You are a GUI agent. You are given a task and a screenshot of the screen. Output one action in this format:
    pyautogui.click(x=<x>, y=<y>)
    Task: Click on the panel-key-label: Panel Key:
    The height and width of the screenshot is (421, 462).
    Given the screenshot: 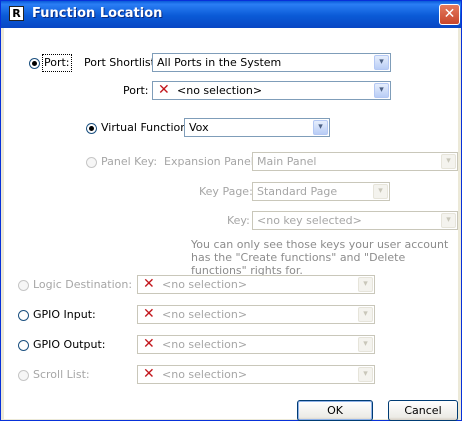 What is the action you would take?
    pyautogui.click(x=129, y=161)
    